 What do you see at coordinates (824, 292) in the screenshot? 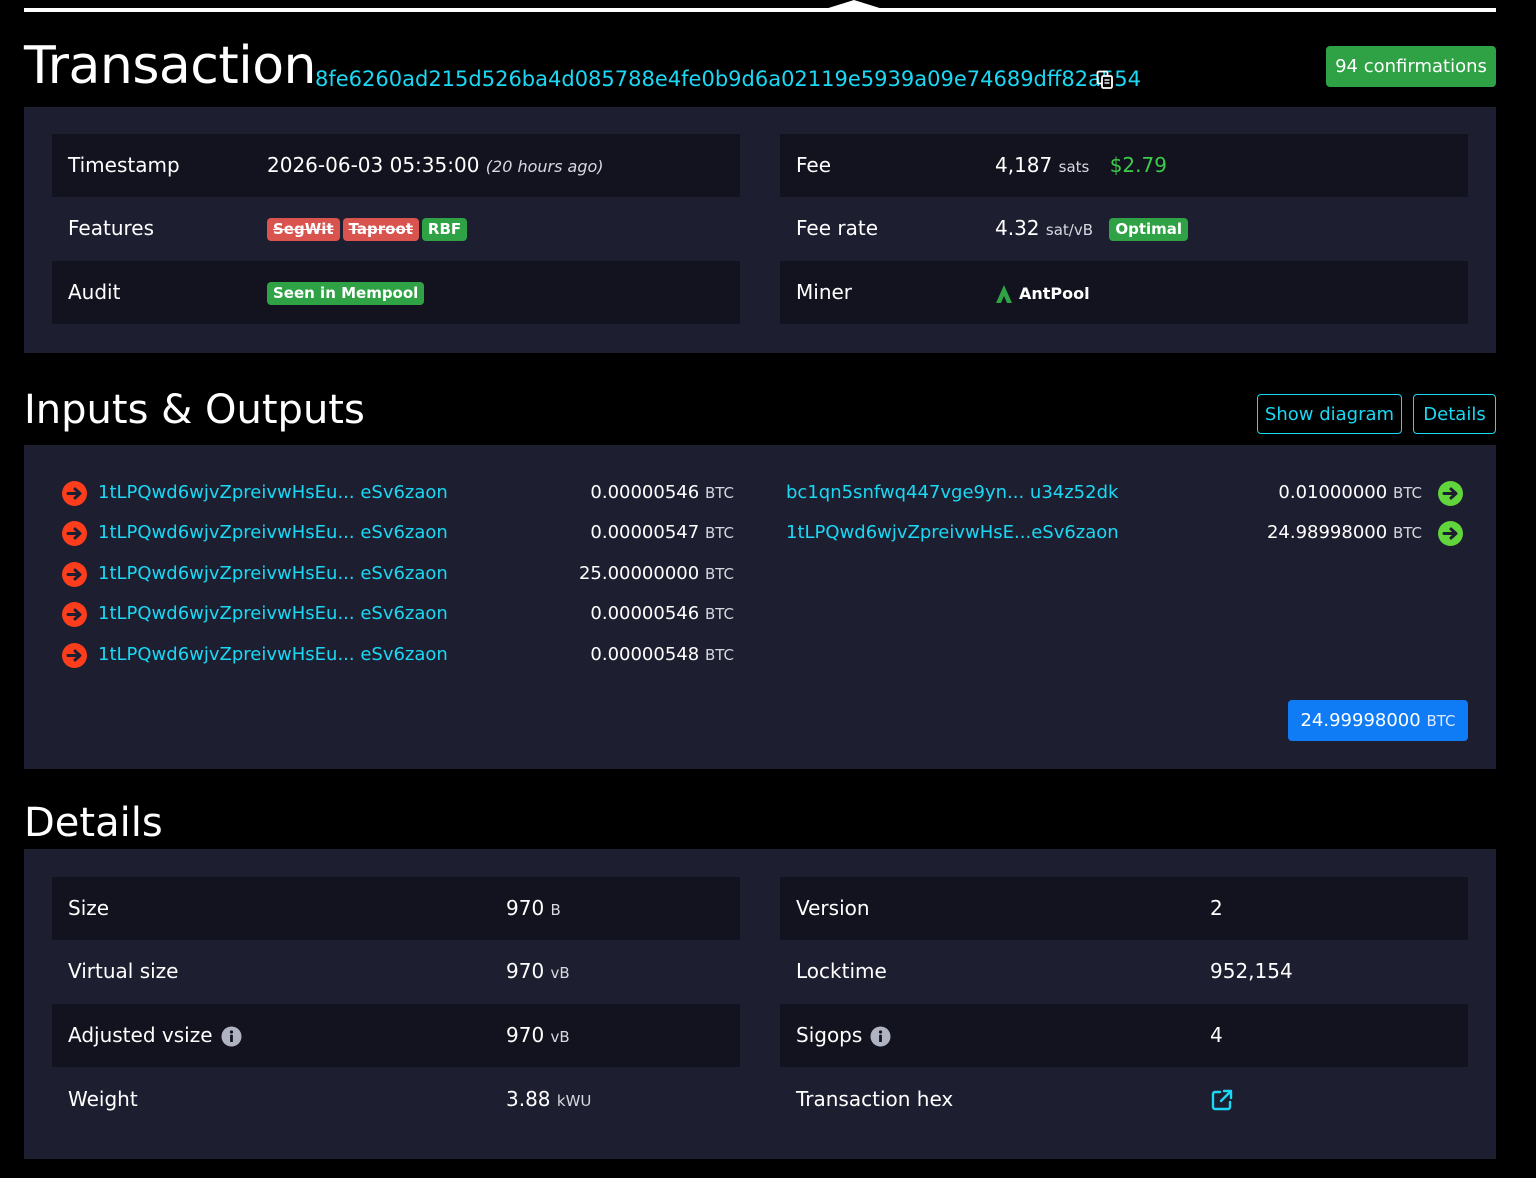
I see `miner-label: Miner` at bounding box center [824, 292].